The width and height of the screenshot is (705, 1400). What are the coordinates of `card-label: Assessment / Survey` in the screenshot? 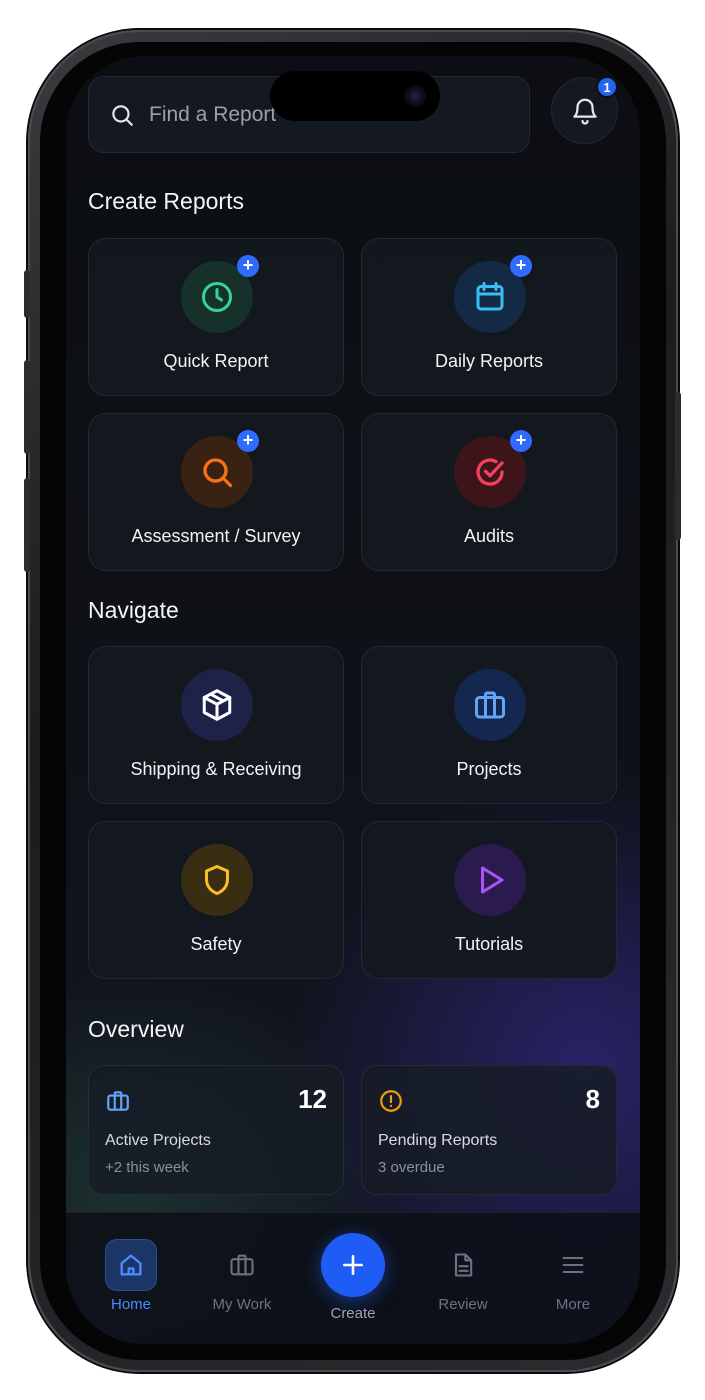 It's located at (216, 536).